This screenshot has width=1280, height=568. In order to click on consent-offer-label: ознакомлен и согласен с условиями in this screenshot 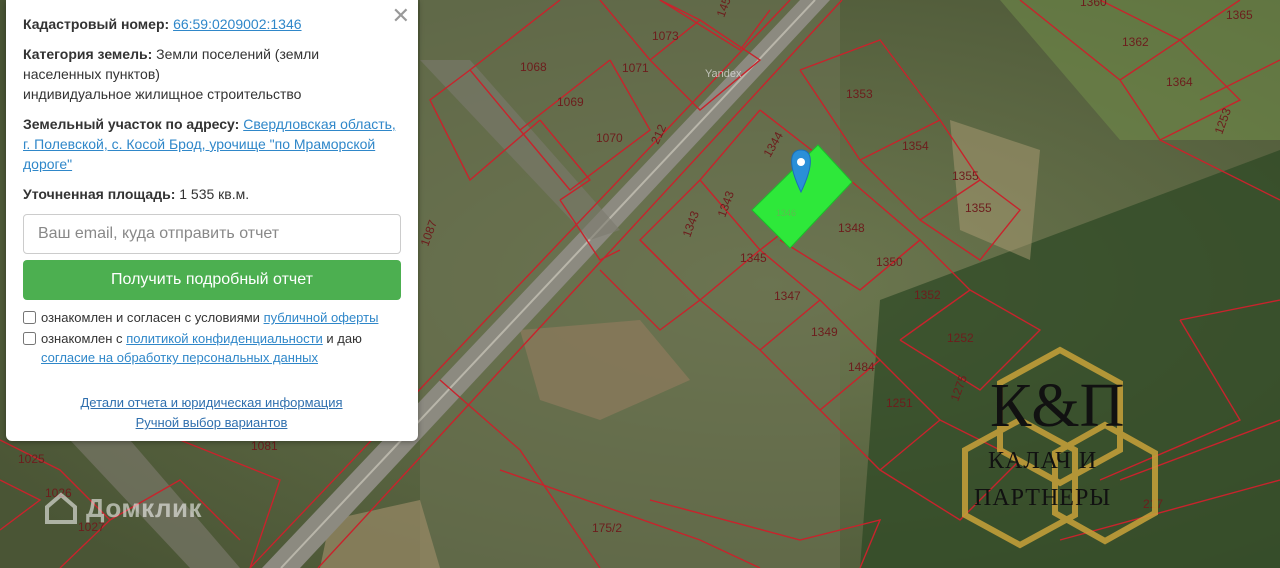, I will do `click(150, 317)`.